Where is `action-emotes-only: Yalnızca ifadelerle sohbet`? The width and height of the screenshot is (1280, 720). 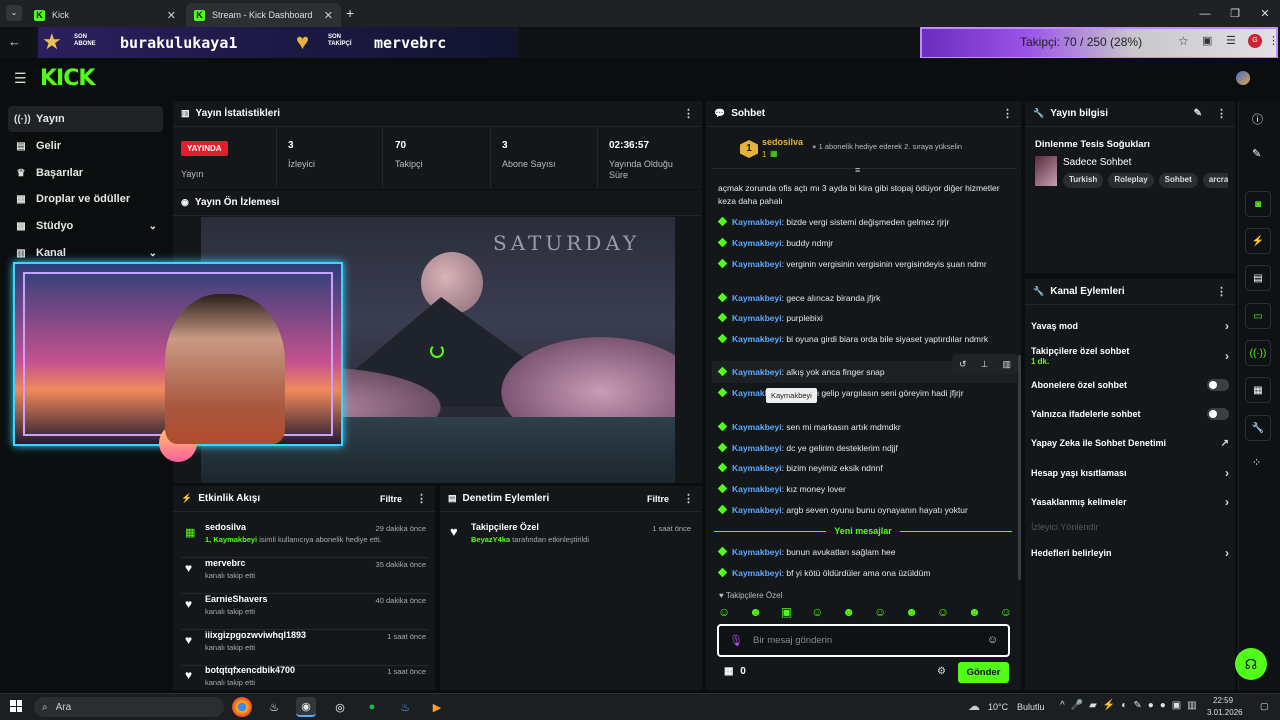
action-emotes-only: Yalnızca ifadelerle sohbet is located at coordinates (1130, 414).